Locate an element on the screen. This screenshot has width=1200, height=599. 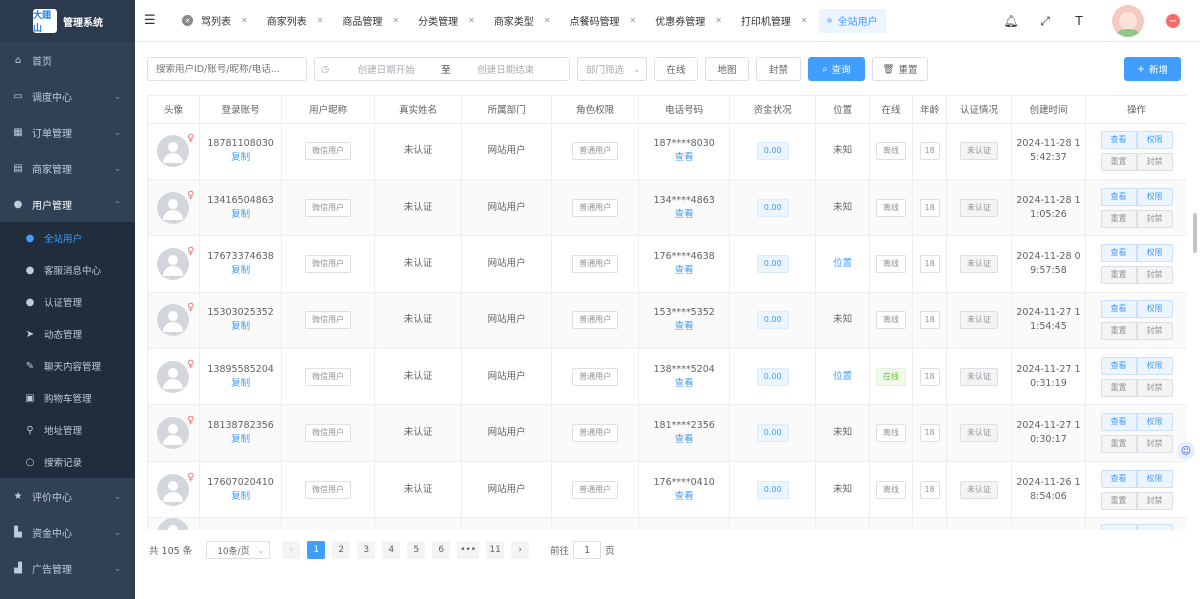
ban-filter-button: 封禁 is located at coordinates (778, 69).